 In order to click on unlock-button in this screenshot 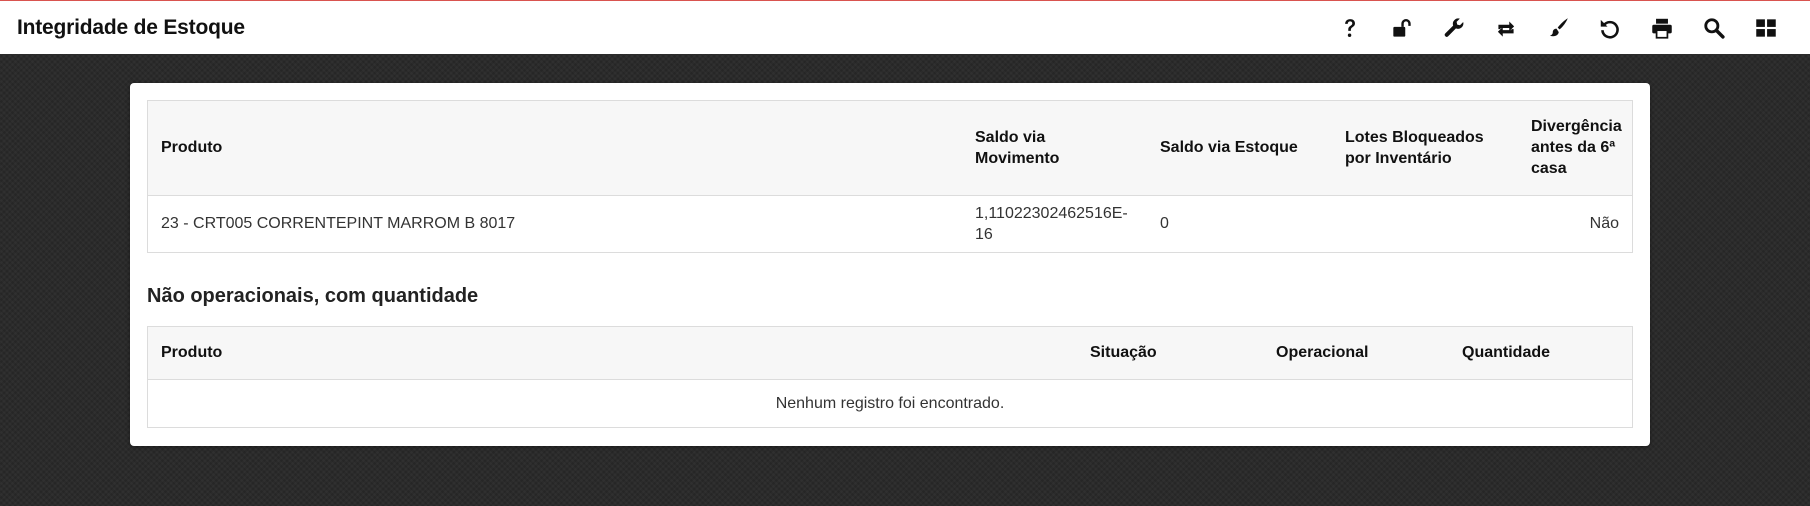, I will do `click(1402, 28)`.